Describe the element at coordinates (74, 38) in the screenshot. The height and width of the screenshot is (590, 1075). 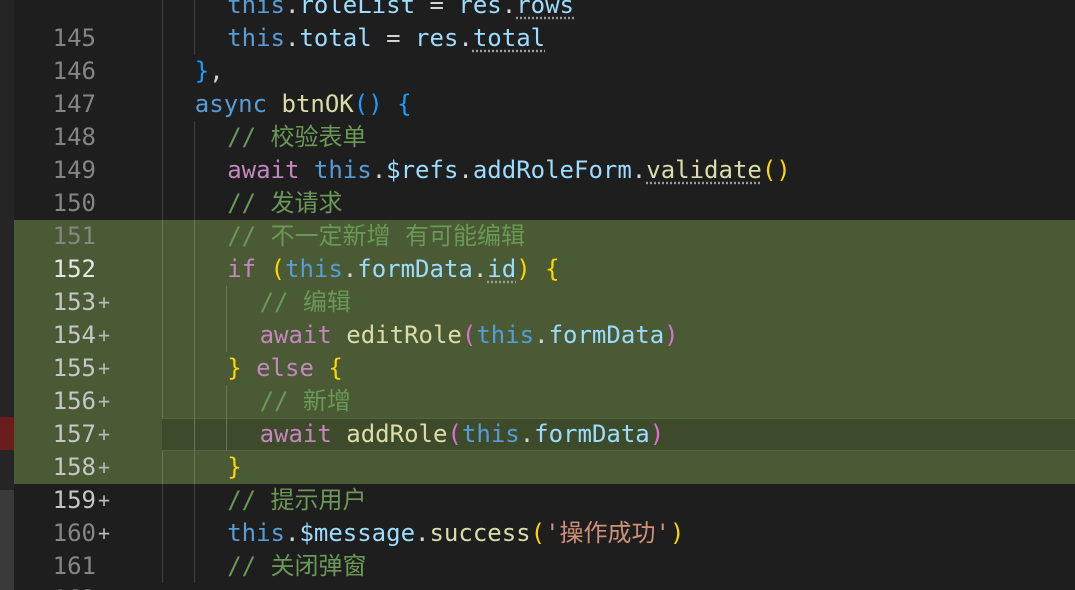
I see `line-number: 145` at that location.